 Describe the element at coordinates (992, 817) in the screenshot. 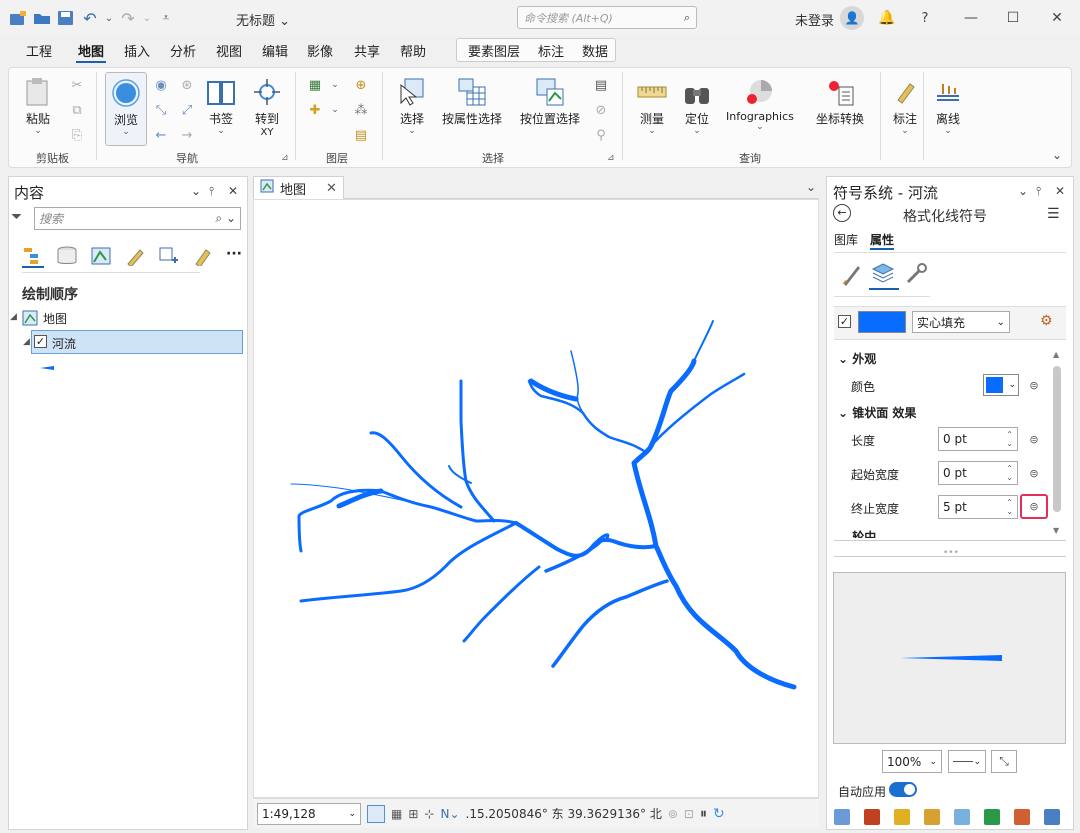

I see `create-features-icon` at that location.